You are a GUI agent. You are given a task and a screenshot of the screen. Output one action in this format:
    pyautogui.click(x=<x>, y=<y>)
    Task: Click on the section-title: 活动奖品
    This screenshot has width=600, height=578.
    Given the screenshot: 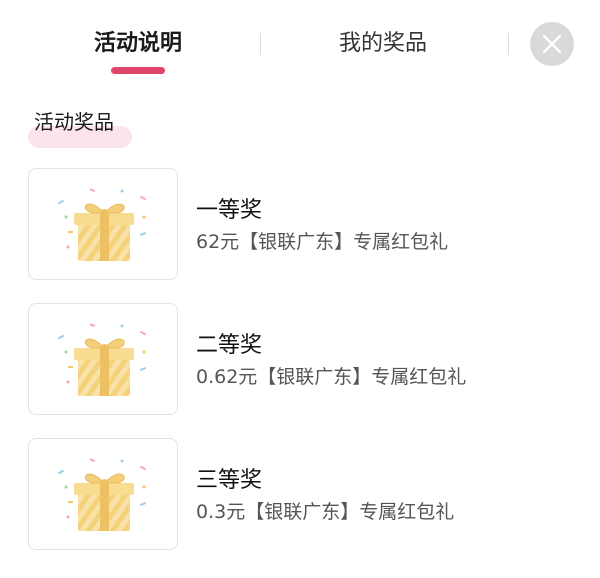 What is the action you would take?
    pyautogui.click(x=74, y=122)
    